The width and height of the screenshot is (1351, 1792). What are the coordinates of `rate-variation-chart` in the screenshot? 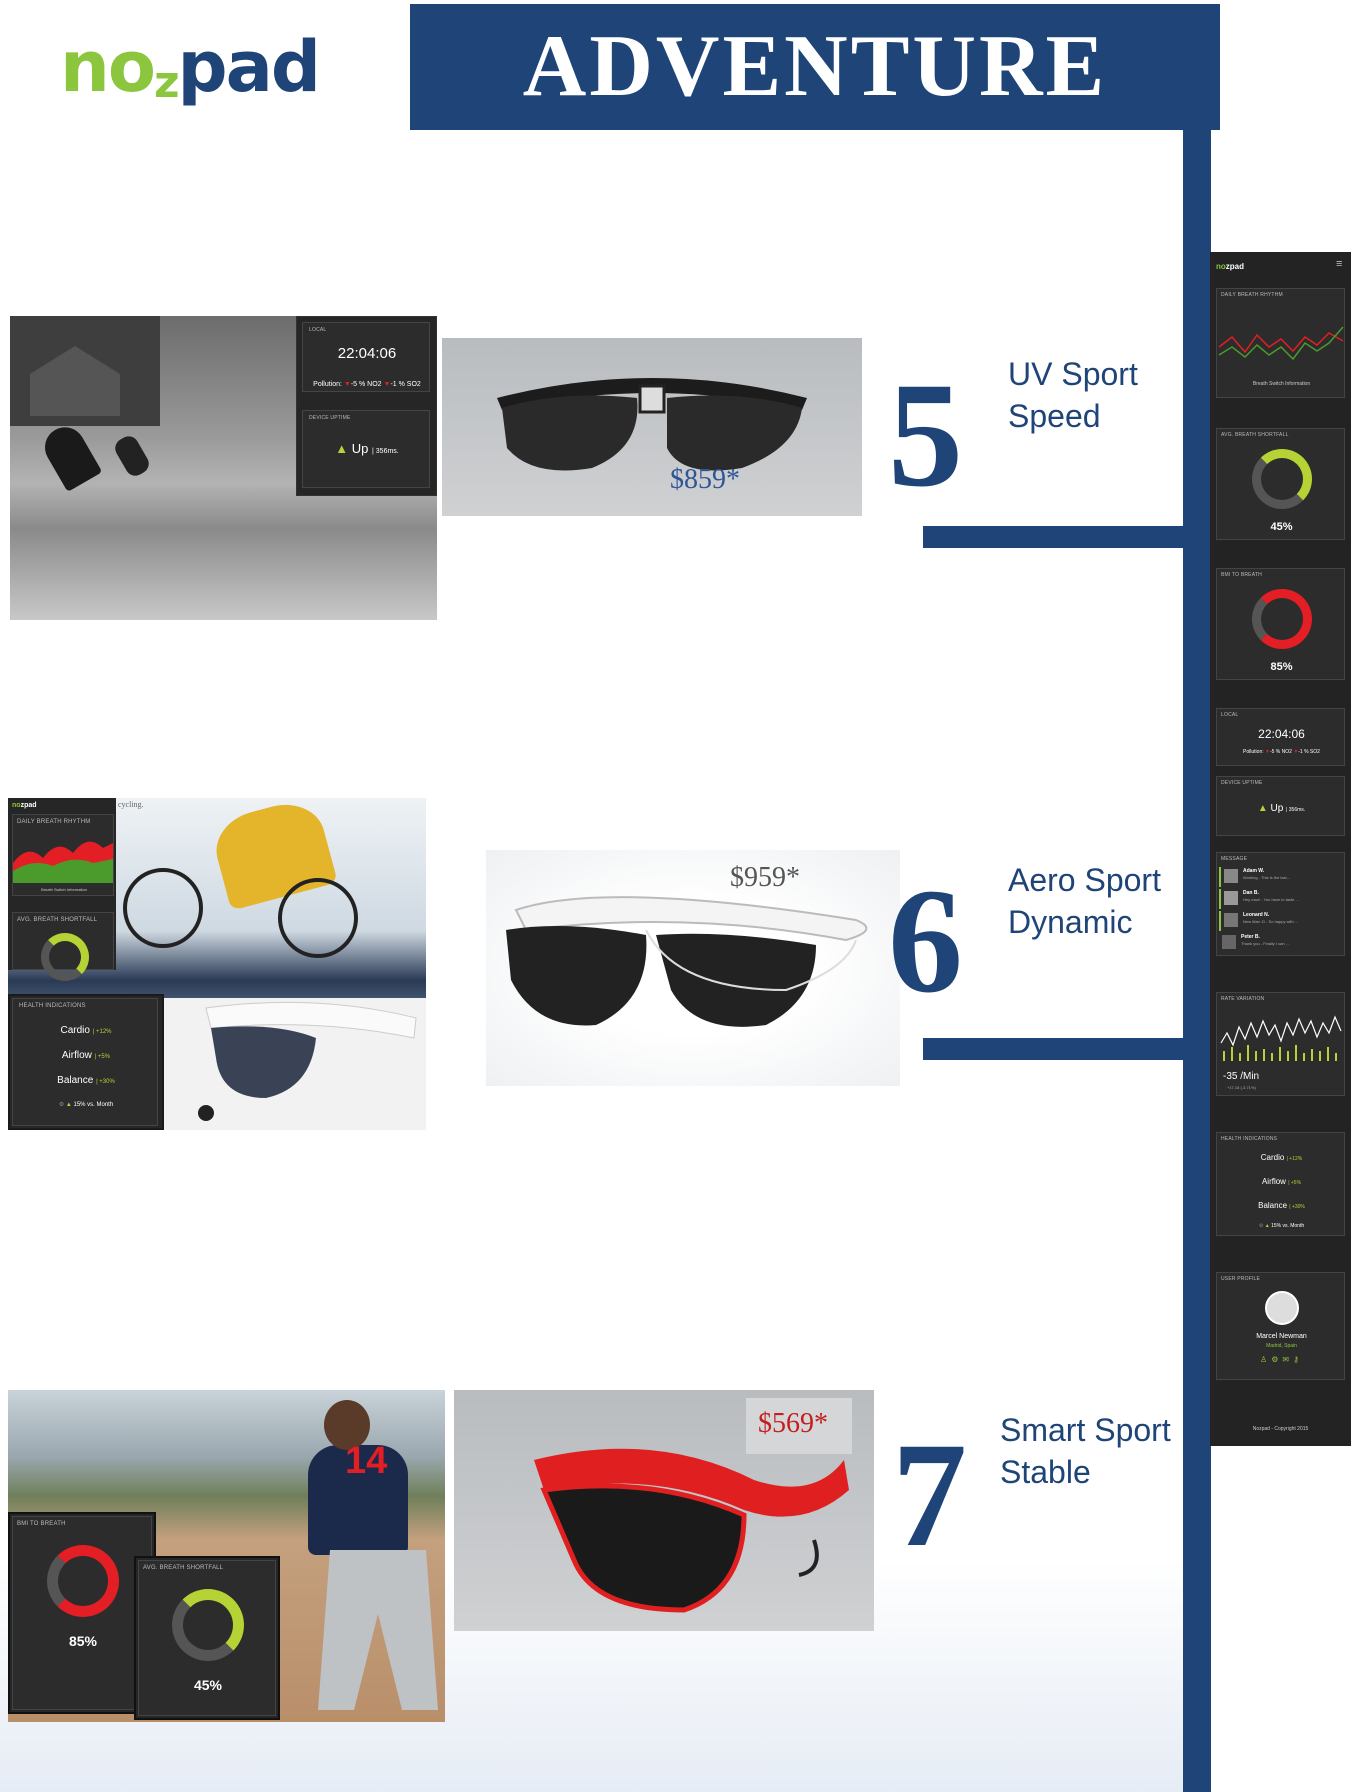 It's located at (1281, 1038).